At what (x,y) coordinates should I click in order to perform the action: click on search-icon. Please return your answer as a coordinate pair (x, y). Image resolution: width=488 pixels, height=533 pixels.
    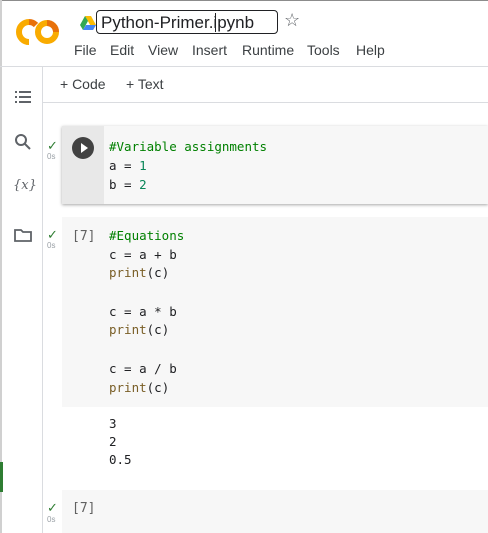
    Looking at the image, I should click on (23, 142).